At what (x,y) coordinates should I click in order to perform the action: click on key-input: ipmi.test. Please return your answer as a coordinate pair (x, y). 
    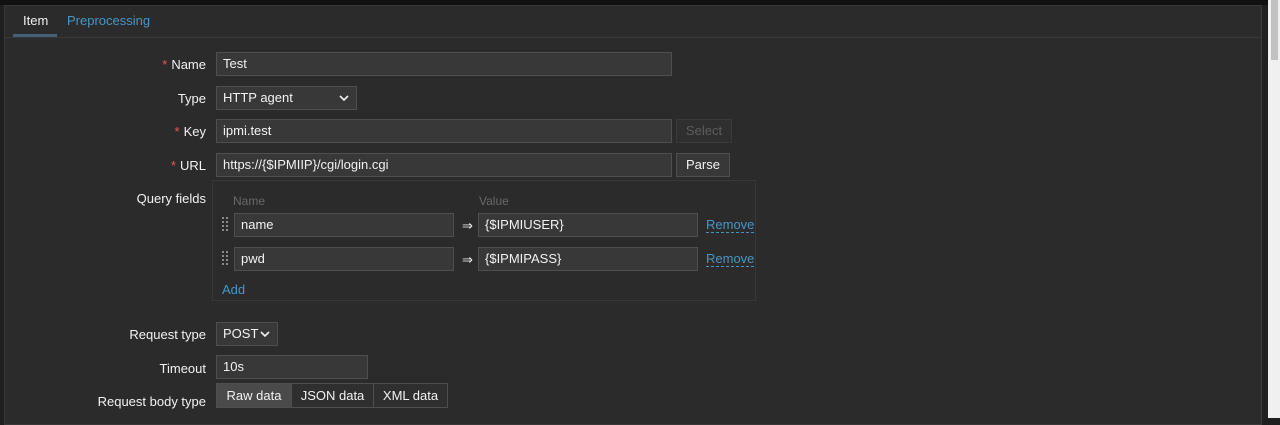
    Looking at the image, I should click on (444, 131).